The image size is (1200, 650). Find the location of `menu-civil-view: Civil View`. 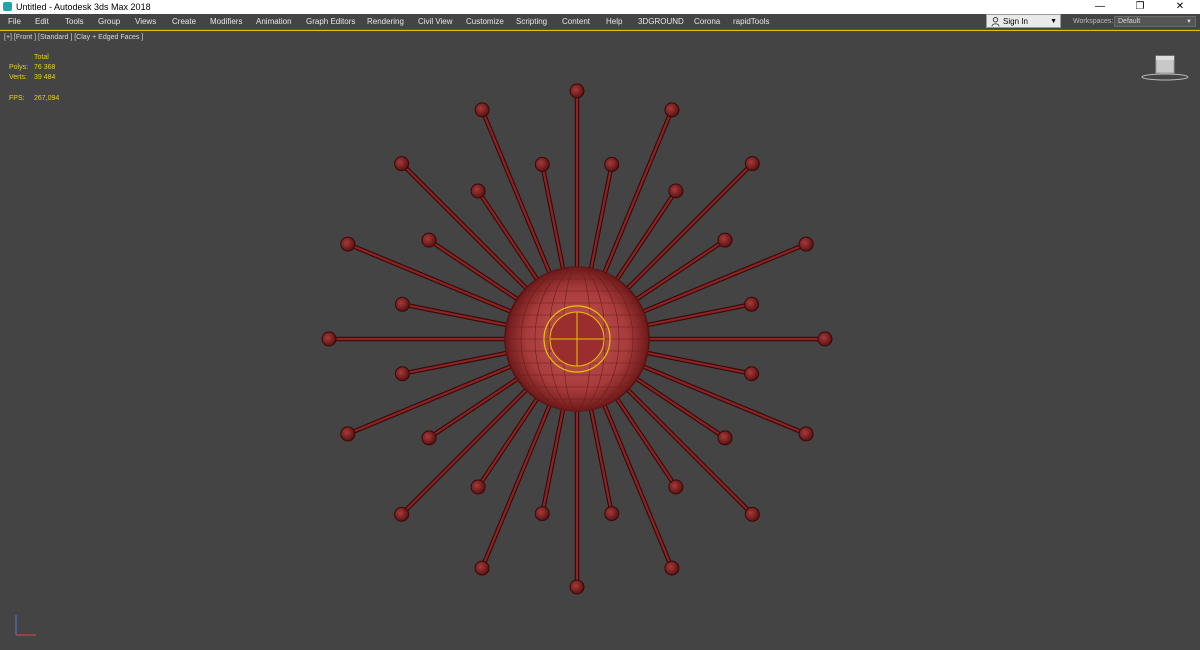

menu-civil-view: Civil View is located at coordinates (435, 21).